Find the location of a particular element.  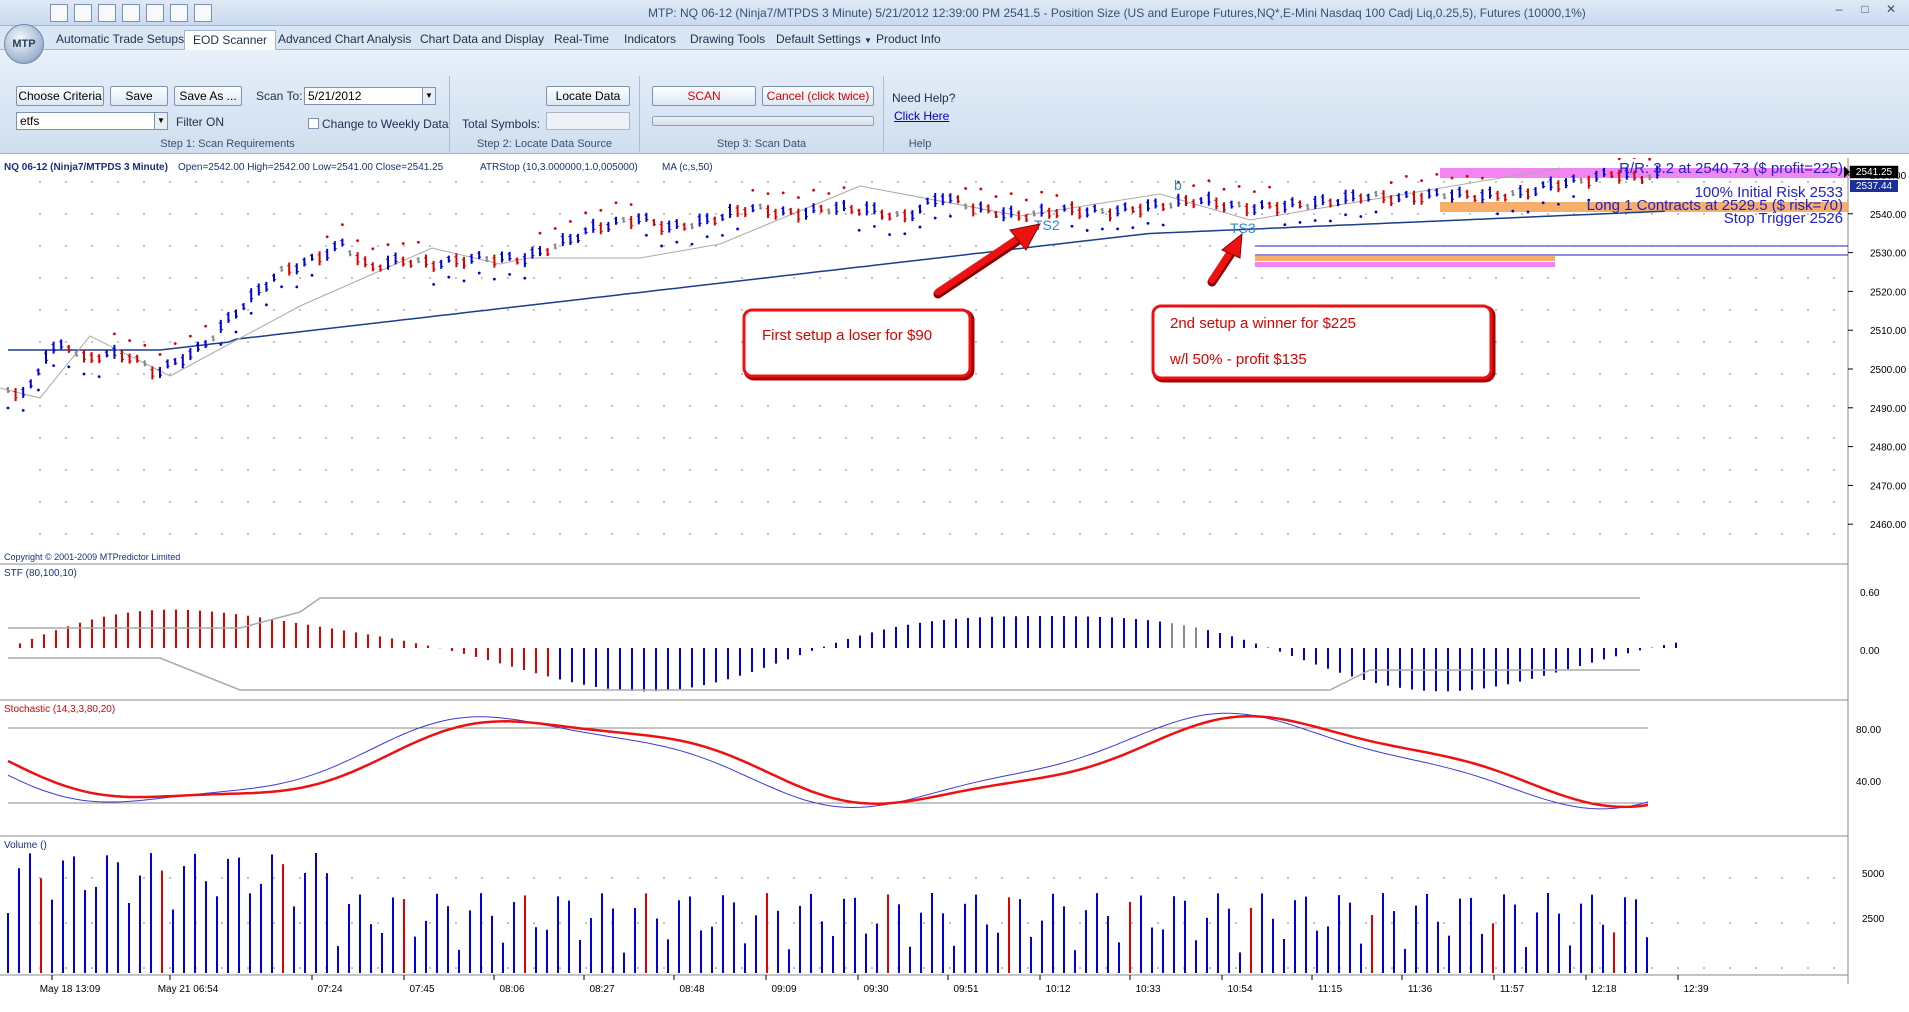

ts3-marker: TS3 is located at coordinates (1243, 228).